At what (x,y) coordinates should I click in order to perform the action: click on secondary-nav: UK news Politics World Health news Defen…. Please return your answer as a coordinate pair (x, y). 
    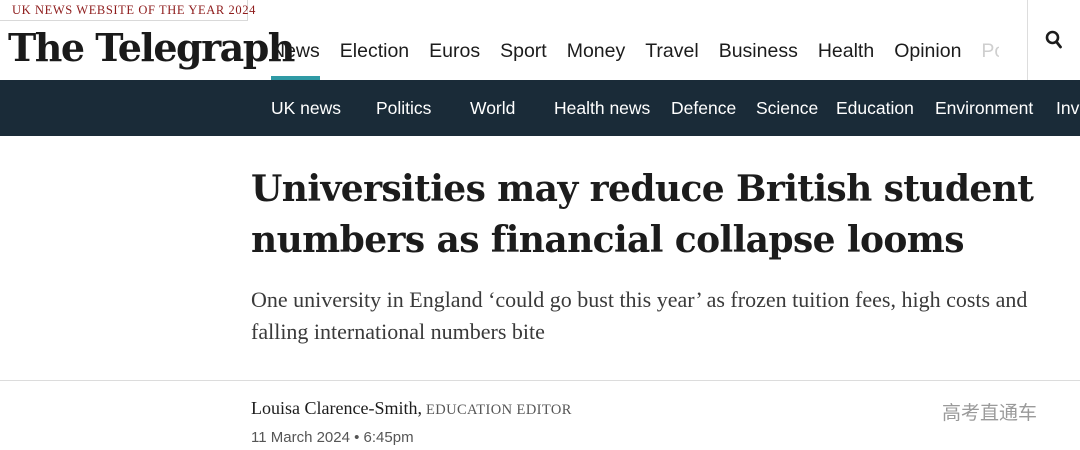
    Looking at the image, I should click on (540, 108).